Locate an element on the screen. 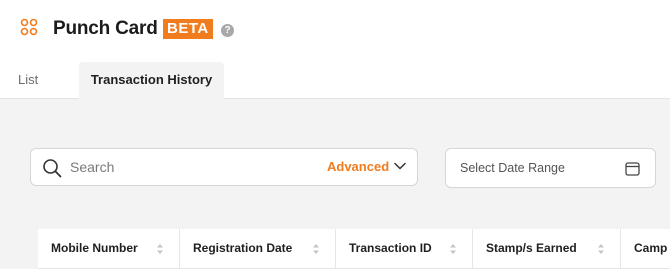 The width and height of the screenshot is (670, 269). advanced-search-button: Advanced is located at coordinates (358, 166).